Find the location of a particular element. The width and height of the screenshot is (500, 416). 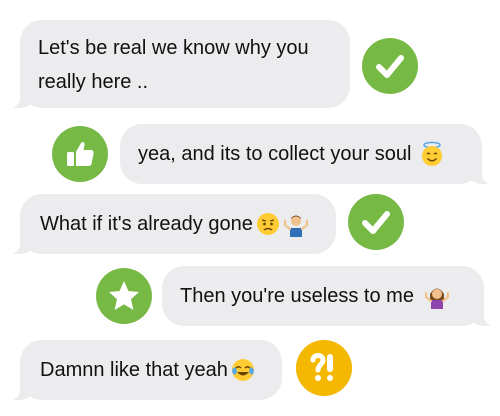

thumbs-up-reaction is located at coordinates (80, 154).